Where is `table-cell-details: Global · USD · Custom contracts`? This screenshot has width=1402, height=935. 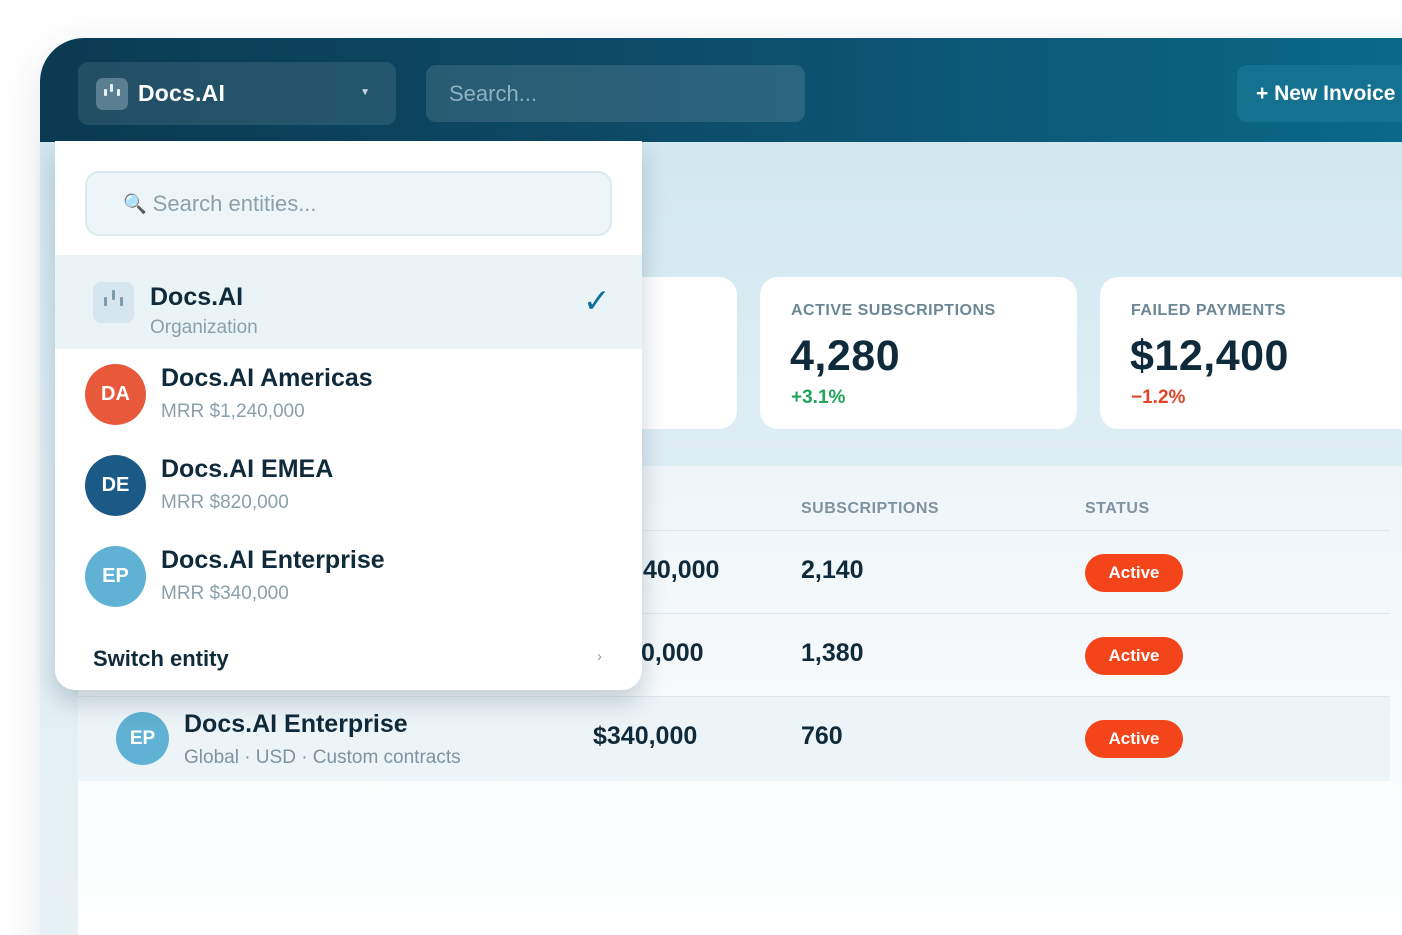 table-cell-details: Global · USD · Custom contracts is located at coordinates (322, 757).